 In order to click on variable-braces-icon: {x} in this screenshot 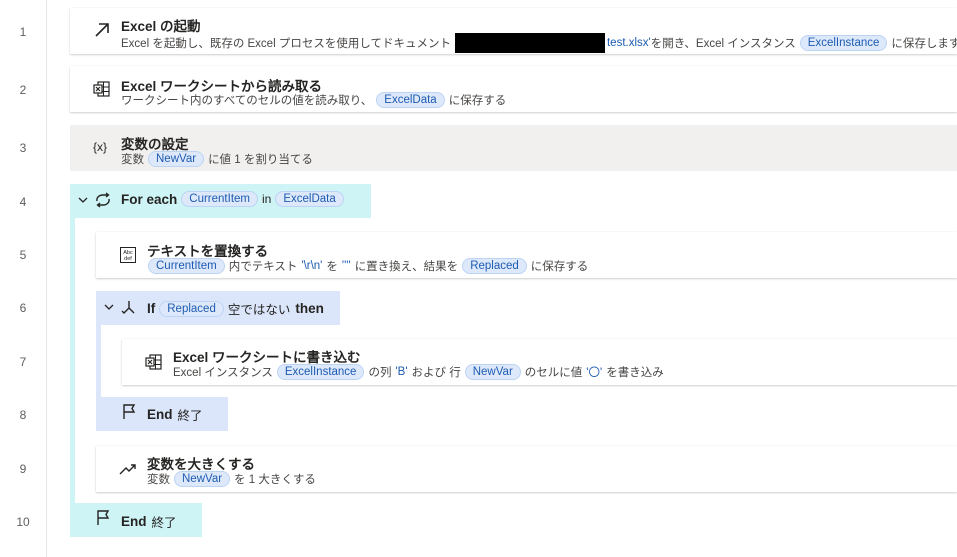, I will do `click(100, 147)`.